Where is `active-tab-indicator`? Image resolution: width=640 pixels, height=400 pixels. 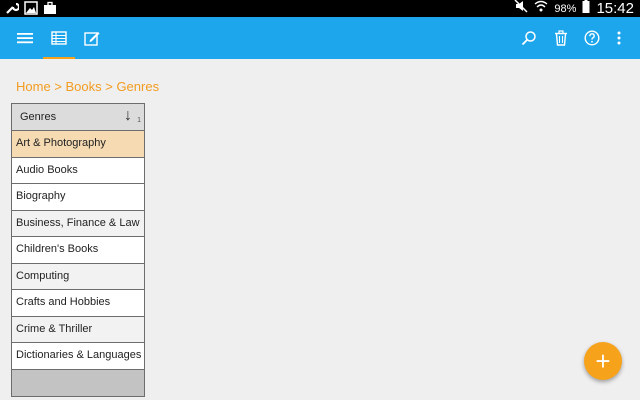
active-tab-indicator is located at coordinates (59, 58).